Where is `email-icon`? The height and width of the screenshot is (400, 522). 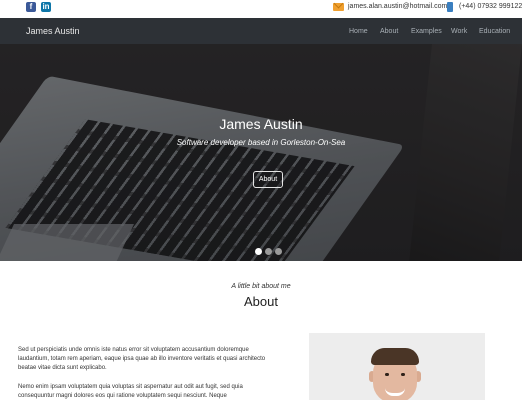
email-icon is located at coordinates (338, 7).